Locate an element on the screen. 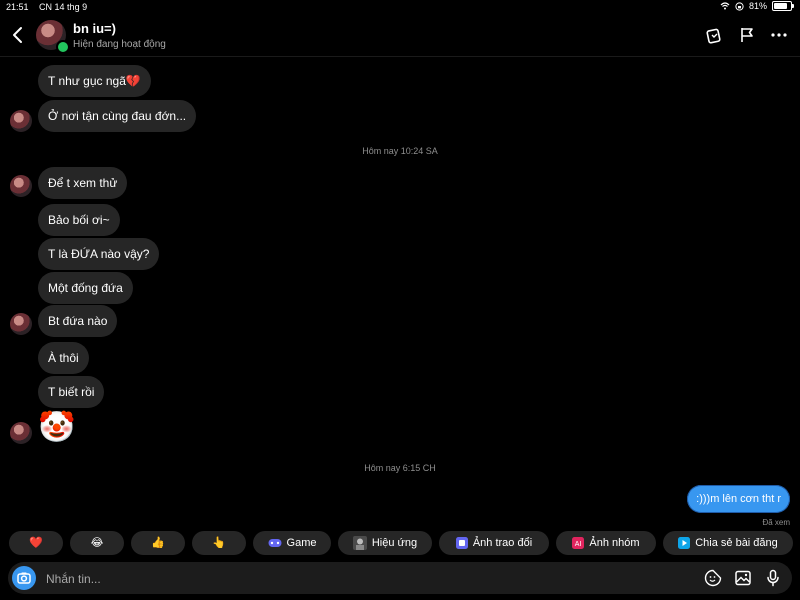  timestamp: Hôm nay 6:15 CH is located at coordinates (400, 468).